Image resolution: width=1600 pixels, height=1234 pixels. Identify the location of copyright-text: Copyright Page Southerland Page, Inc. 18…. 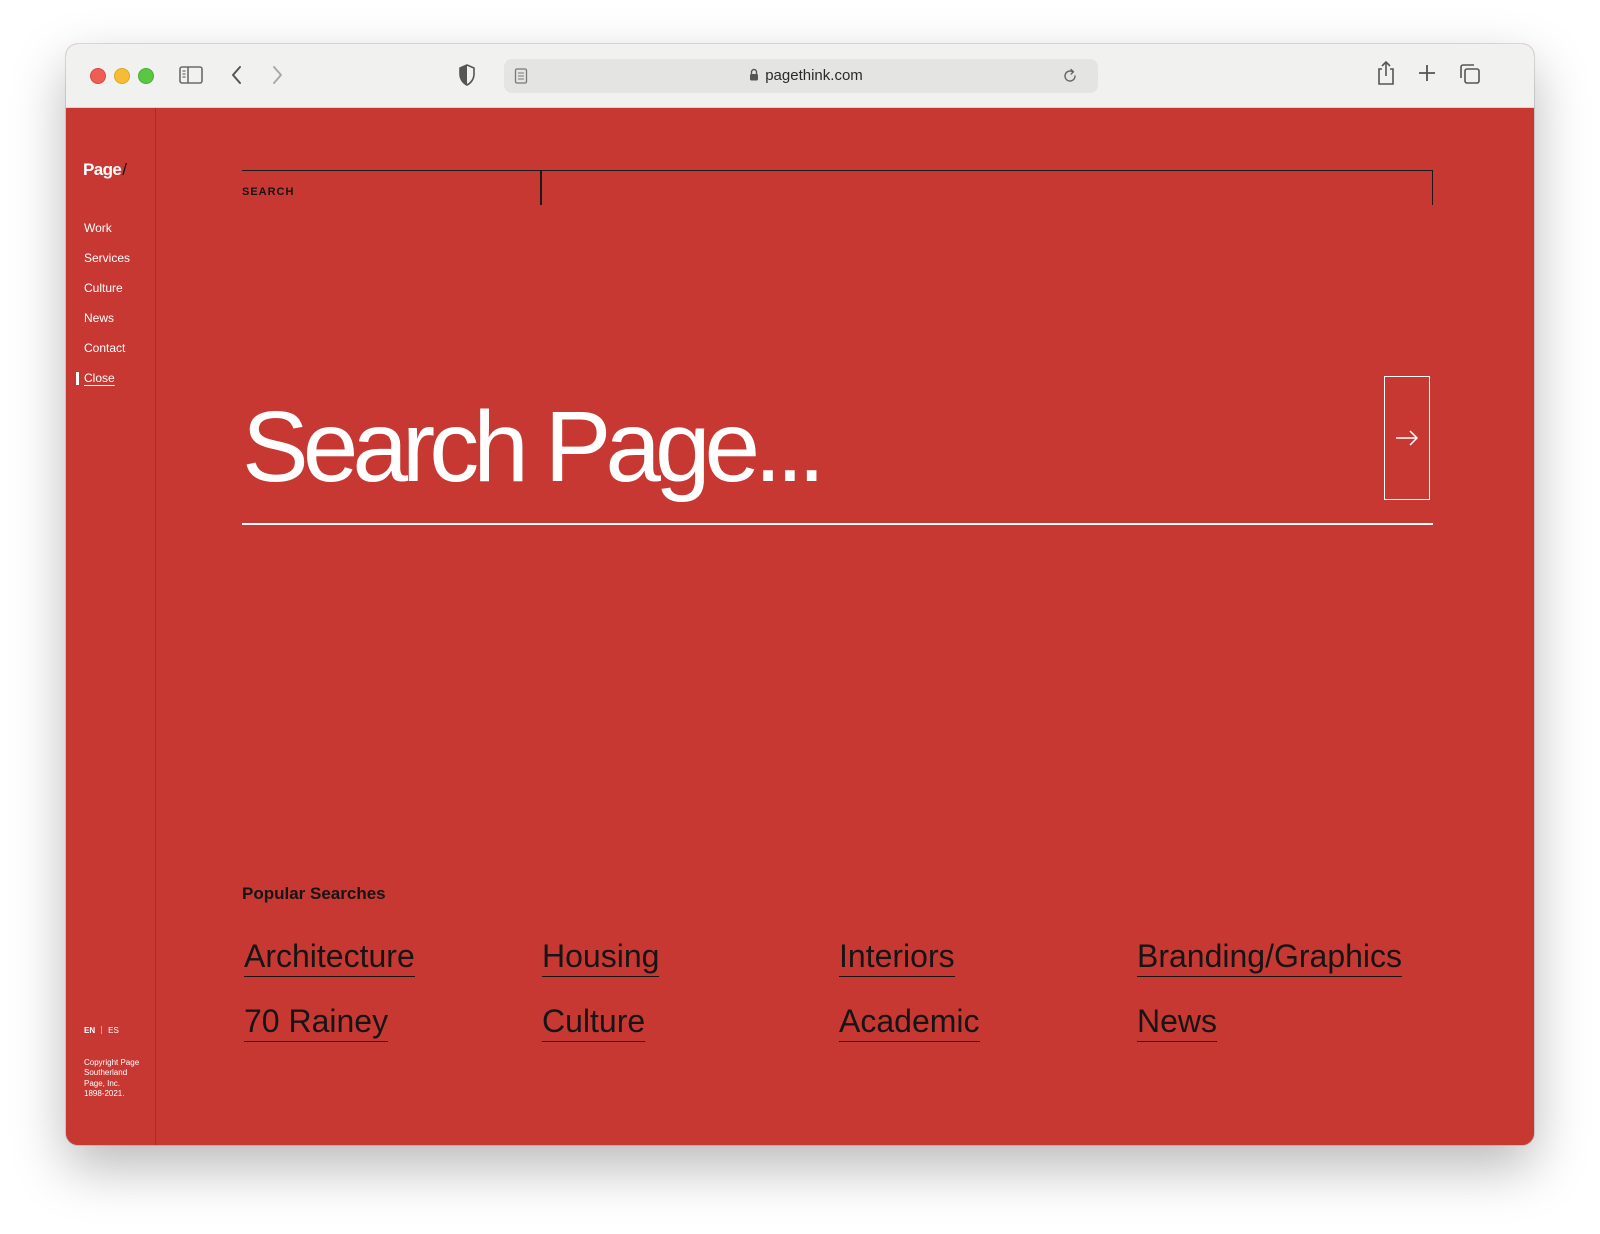
(112, 1078).